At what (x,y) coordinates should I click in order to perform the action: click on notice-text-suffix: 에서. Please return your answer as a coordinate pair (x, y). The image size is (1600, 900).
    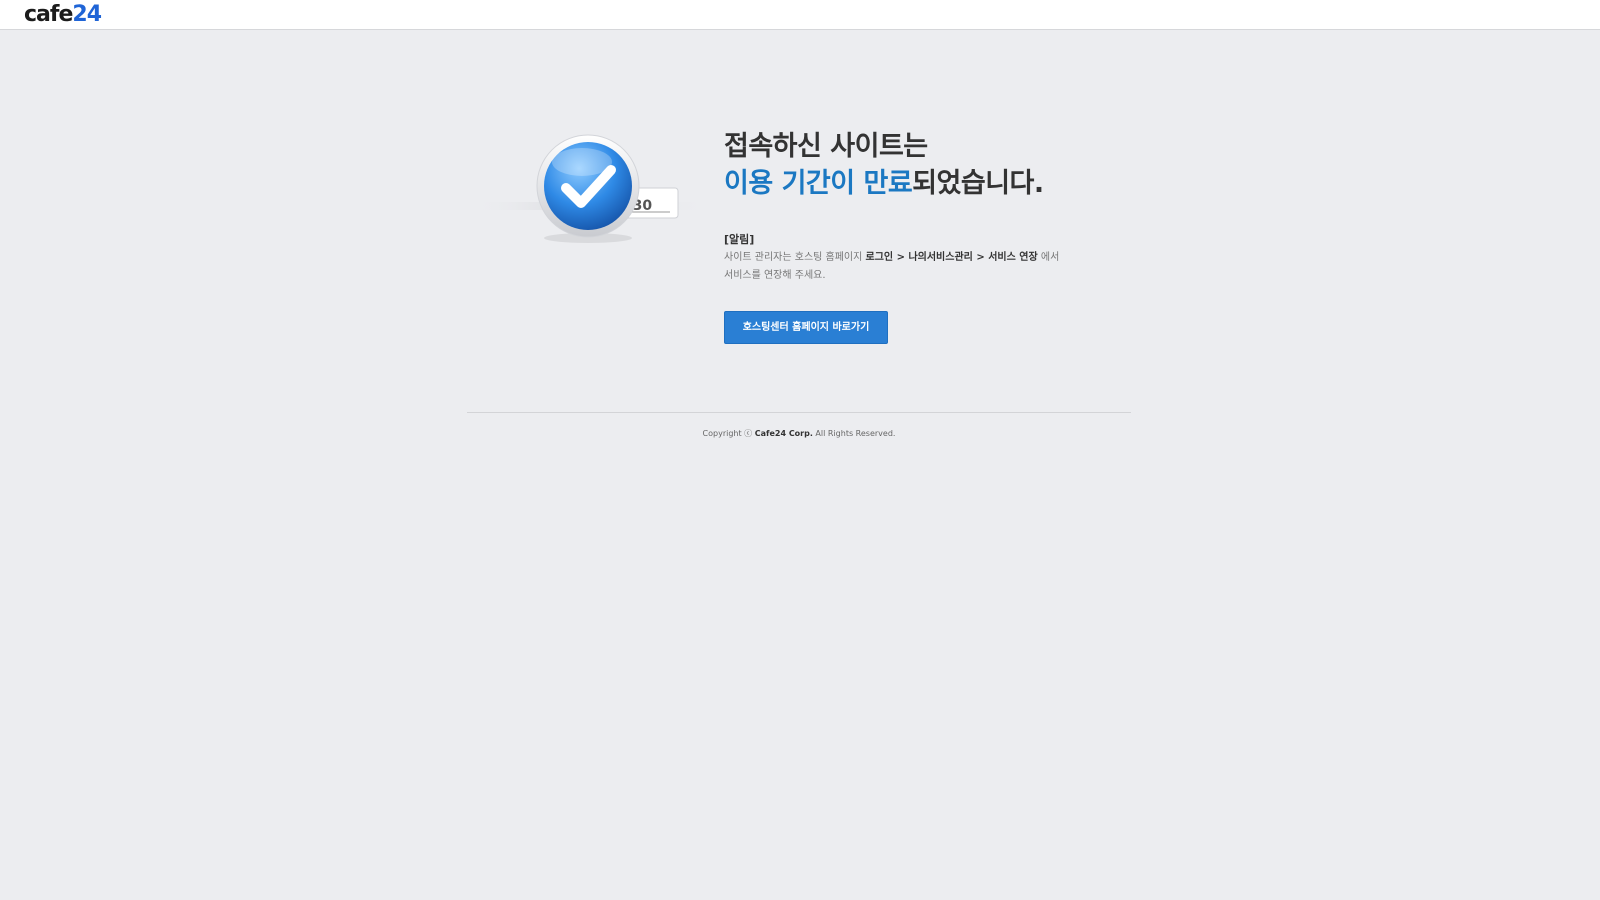
    Looking at the image, I should click on (1048, 257).